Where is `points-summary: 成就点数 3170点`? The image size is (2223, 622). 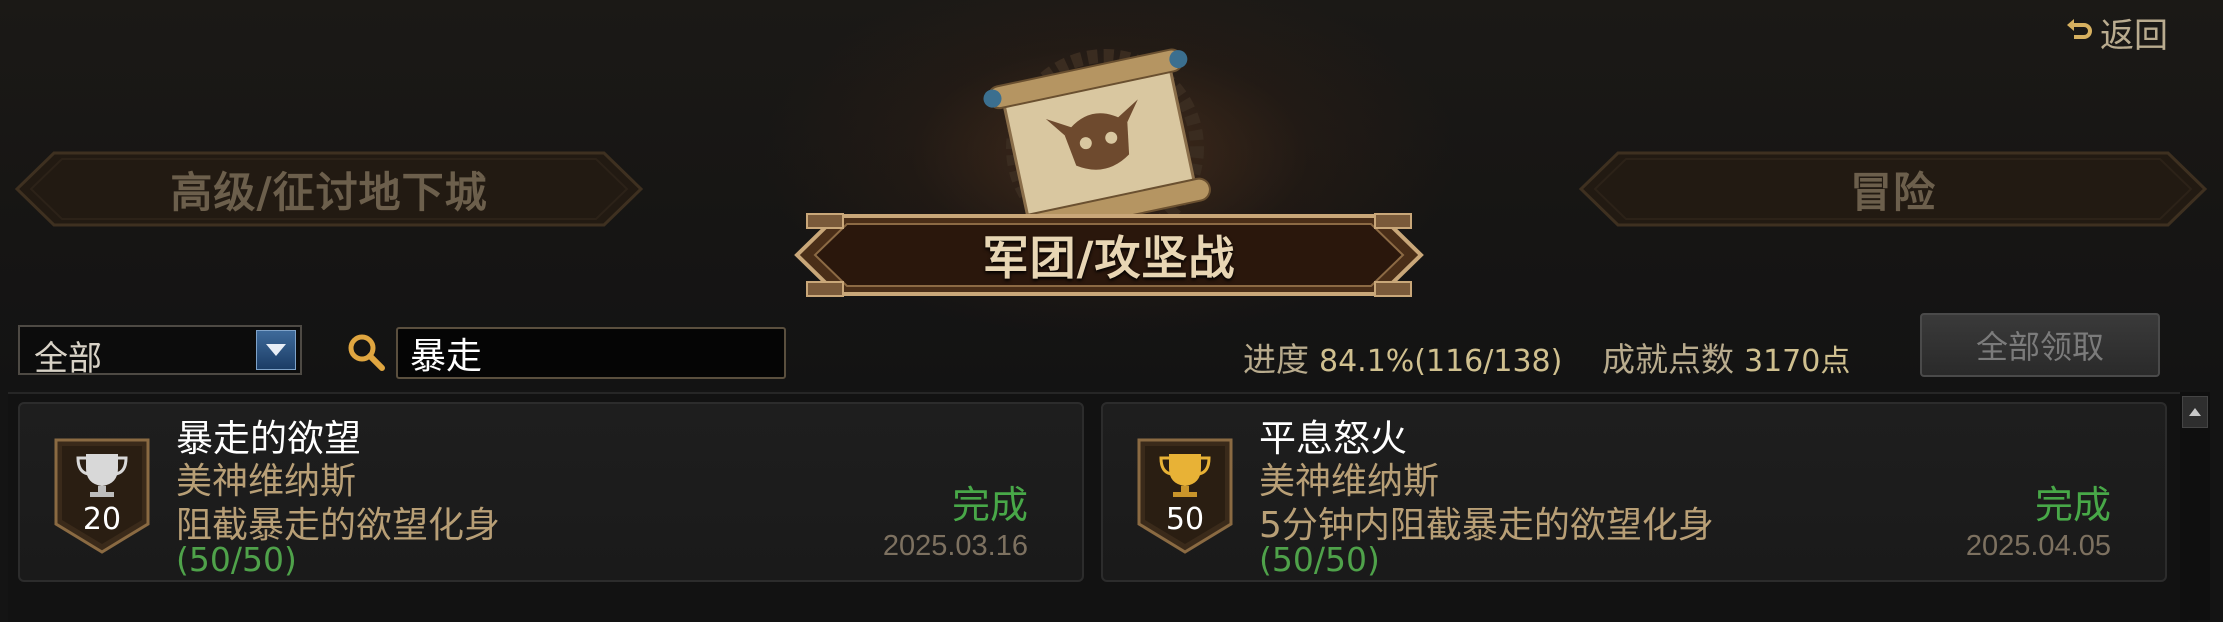 points-summary: 成就点数 3170点 is located at coordinates (1726, 357).